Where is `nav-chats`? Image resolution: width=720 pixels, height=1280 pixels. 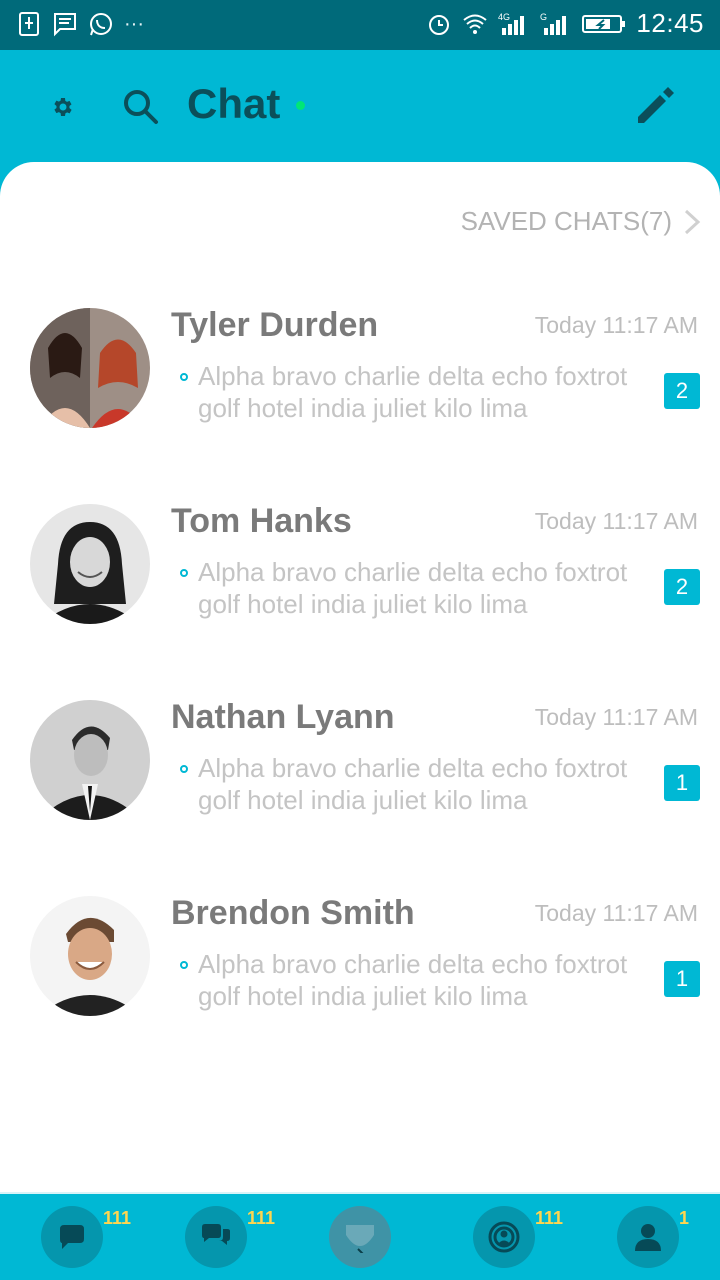 nav-chats is located at coordinates (72, 1237).